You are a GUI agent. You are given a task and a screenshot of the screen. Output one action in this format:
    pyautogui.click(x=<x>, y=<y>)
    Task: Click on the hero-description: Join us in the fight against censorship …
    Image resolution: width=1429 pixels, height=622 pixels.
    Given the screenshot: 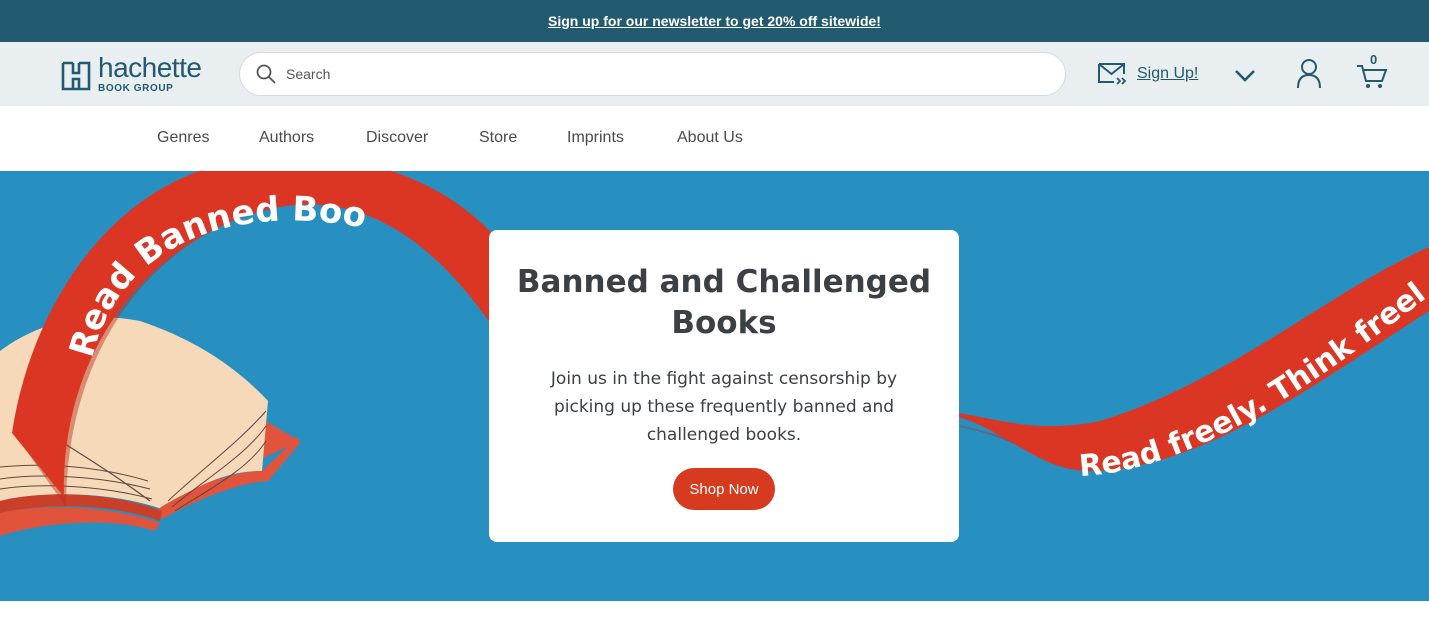 What is the action you would take?
    pyautogui.click(x=724, y=407)
    